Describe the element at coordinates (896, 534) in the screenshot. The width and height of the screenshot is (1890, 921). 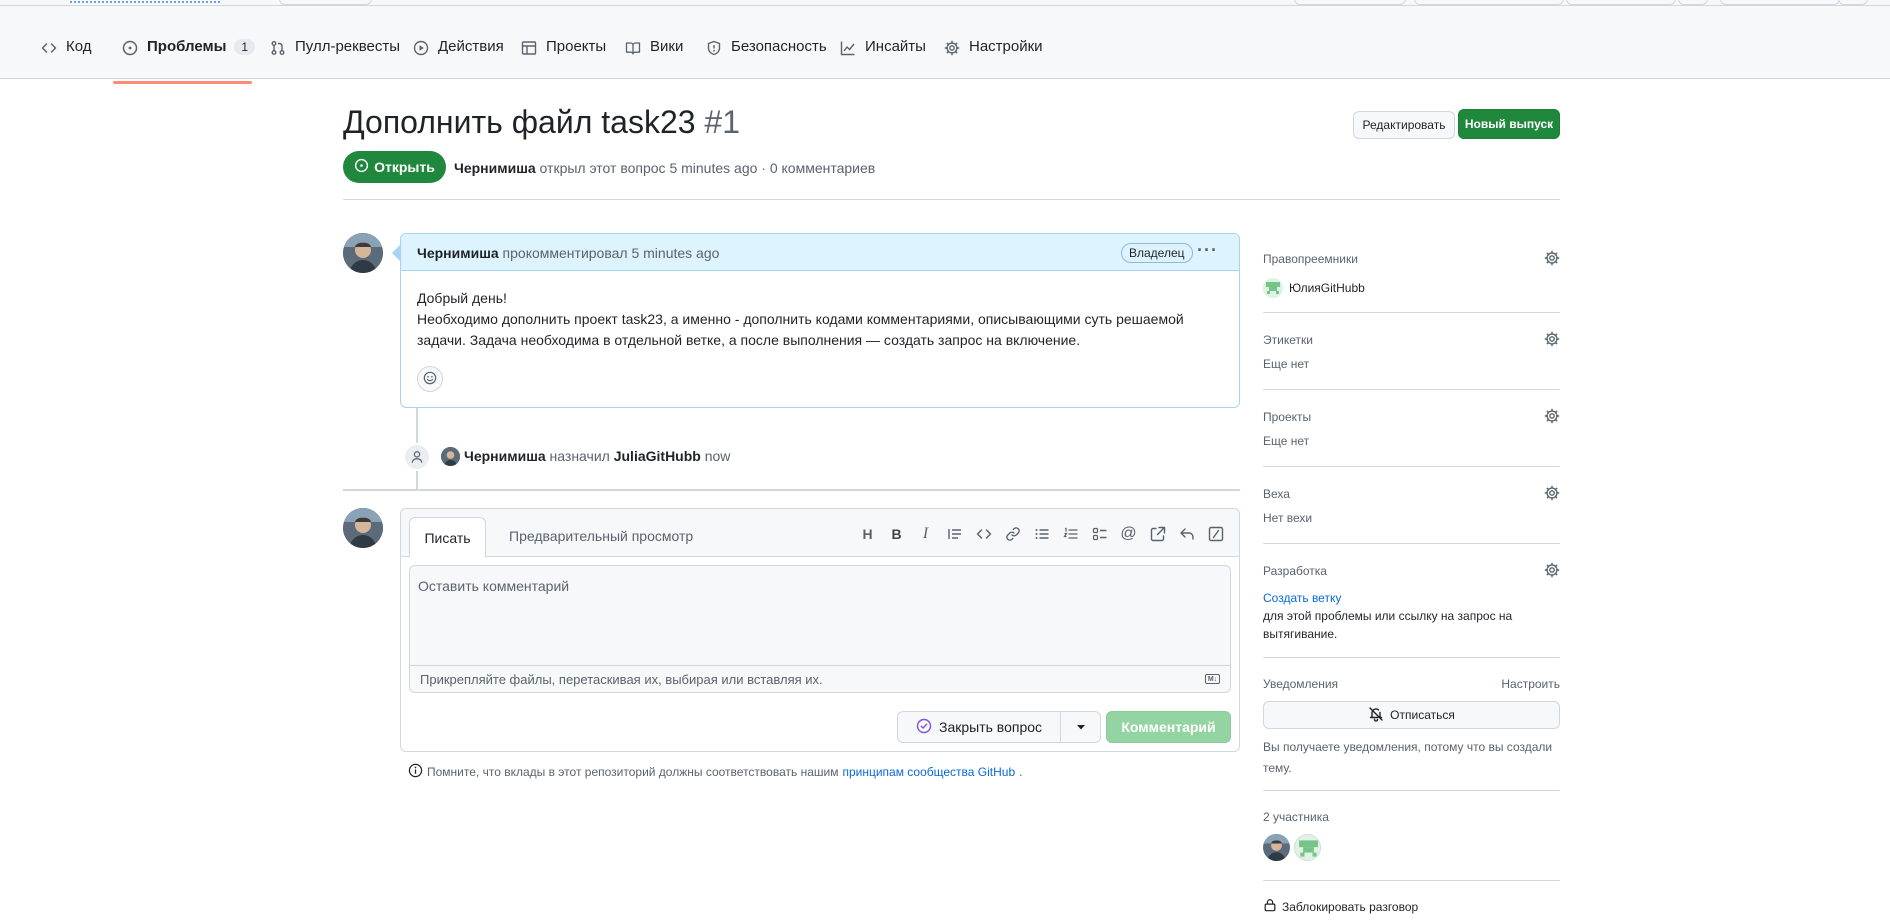
I see `bold-icon: B` at that location.